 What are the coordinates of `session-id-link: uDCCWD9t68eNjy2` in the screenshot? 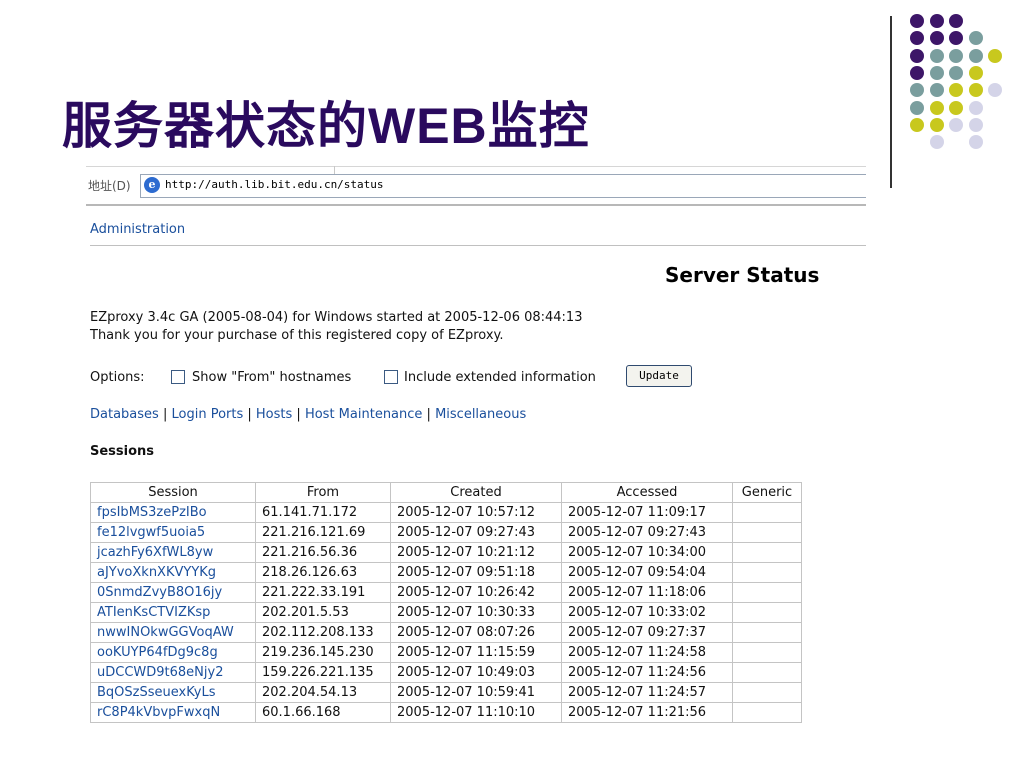 It's located at (173, 672).